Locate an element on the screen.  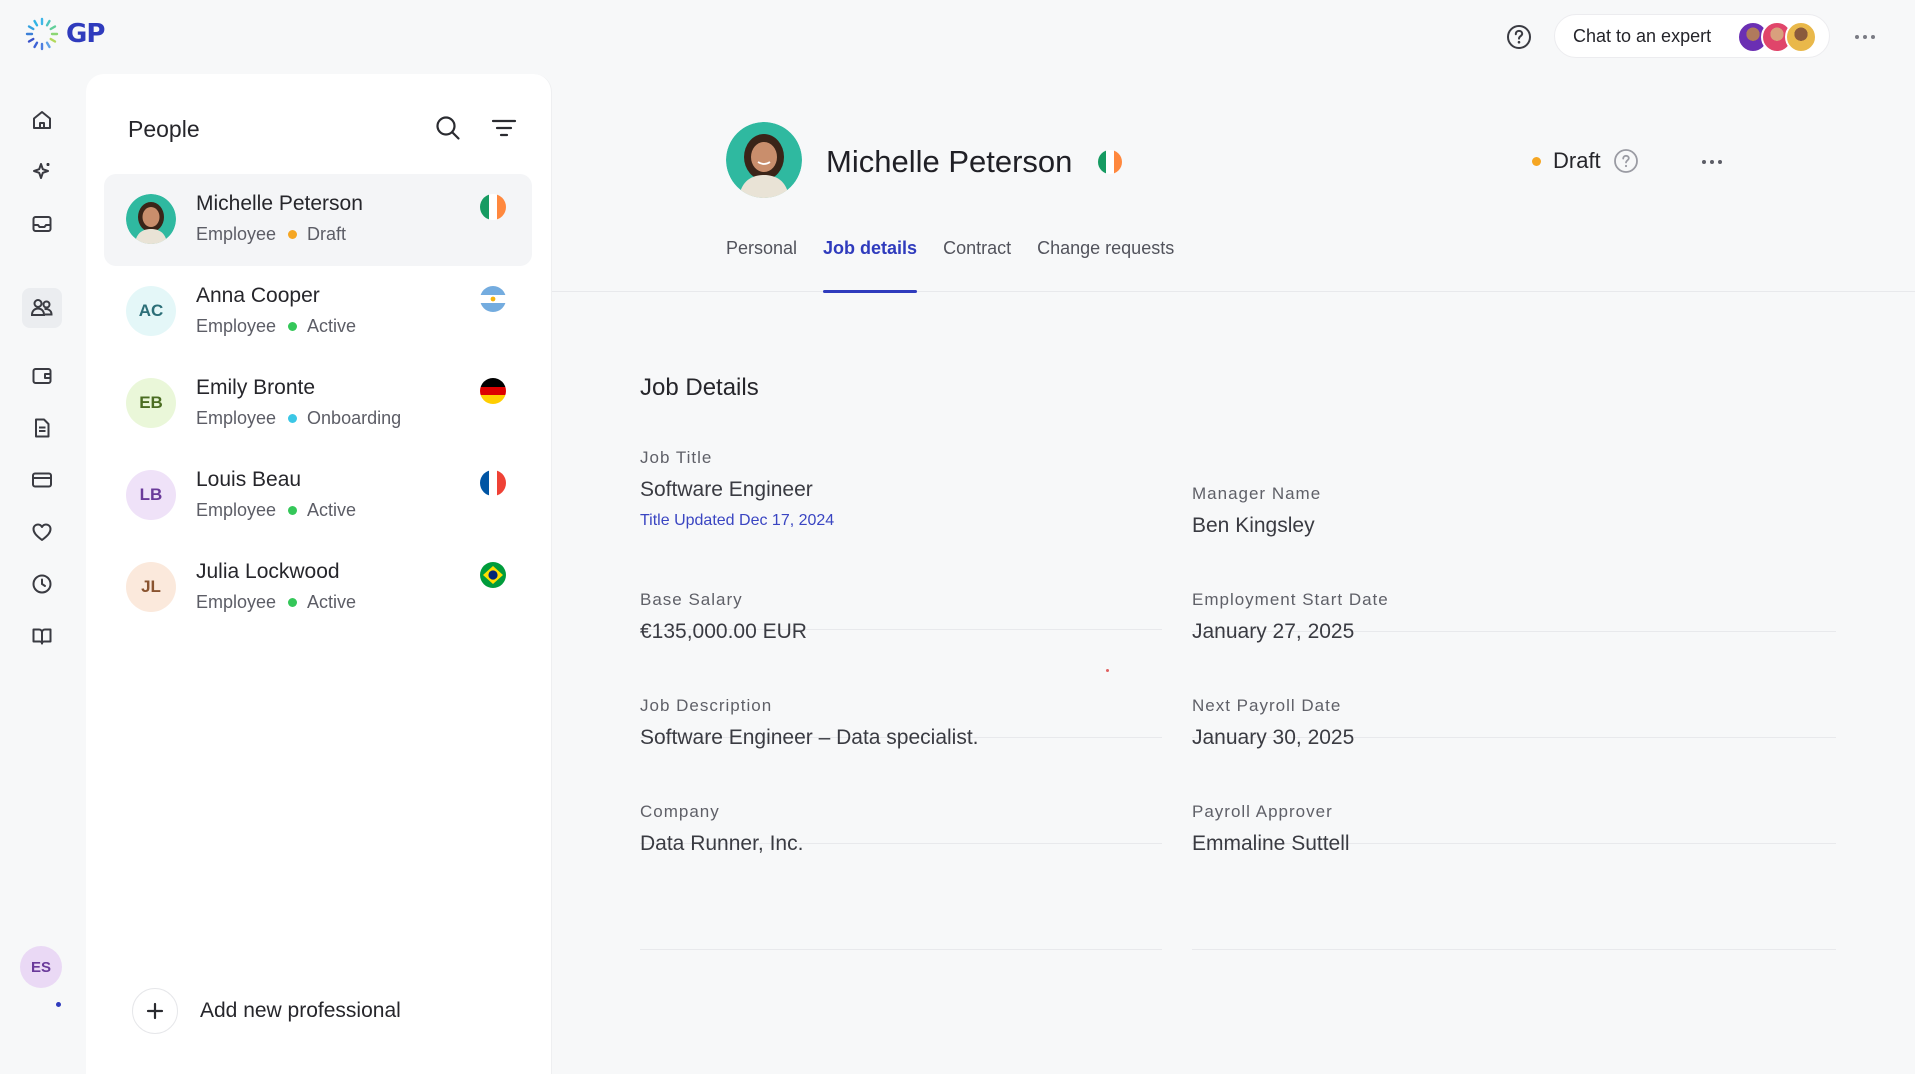
person-name: Anna Cooper is located at coordinates (258, 295).